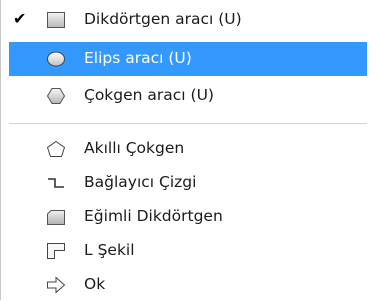  I want to click on menu-item-label: Ok, so click(95, 284).